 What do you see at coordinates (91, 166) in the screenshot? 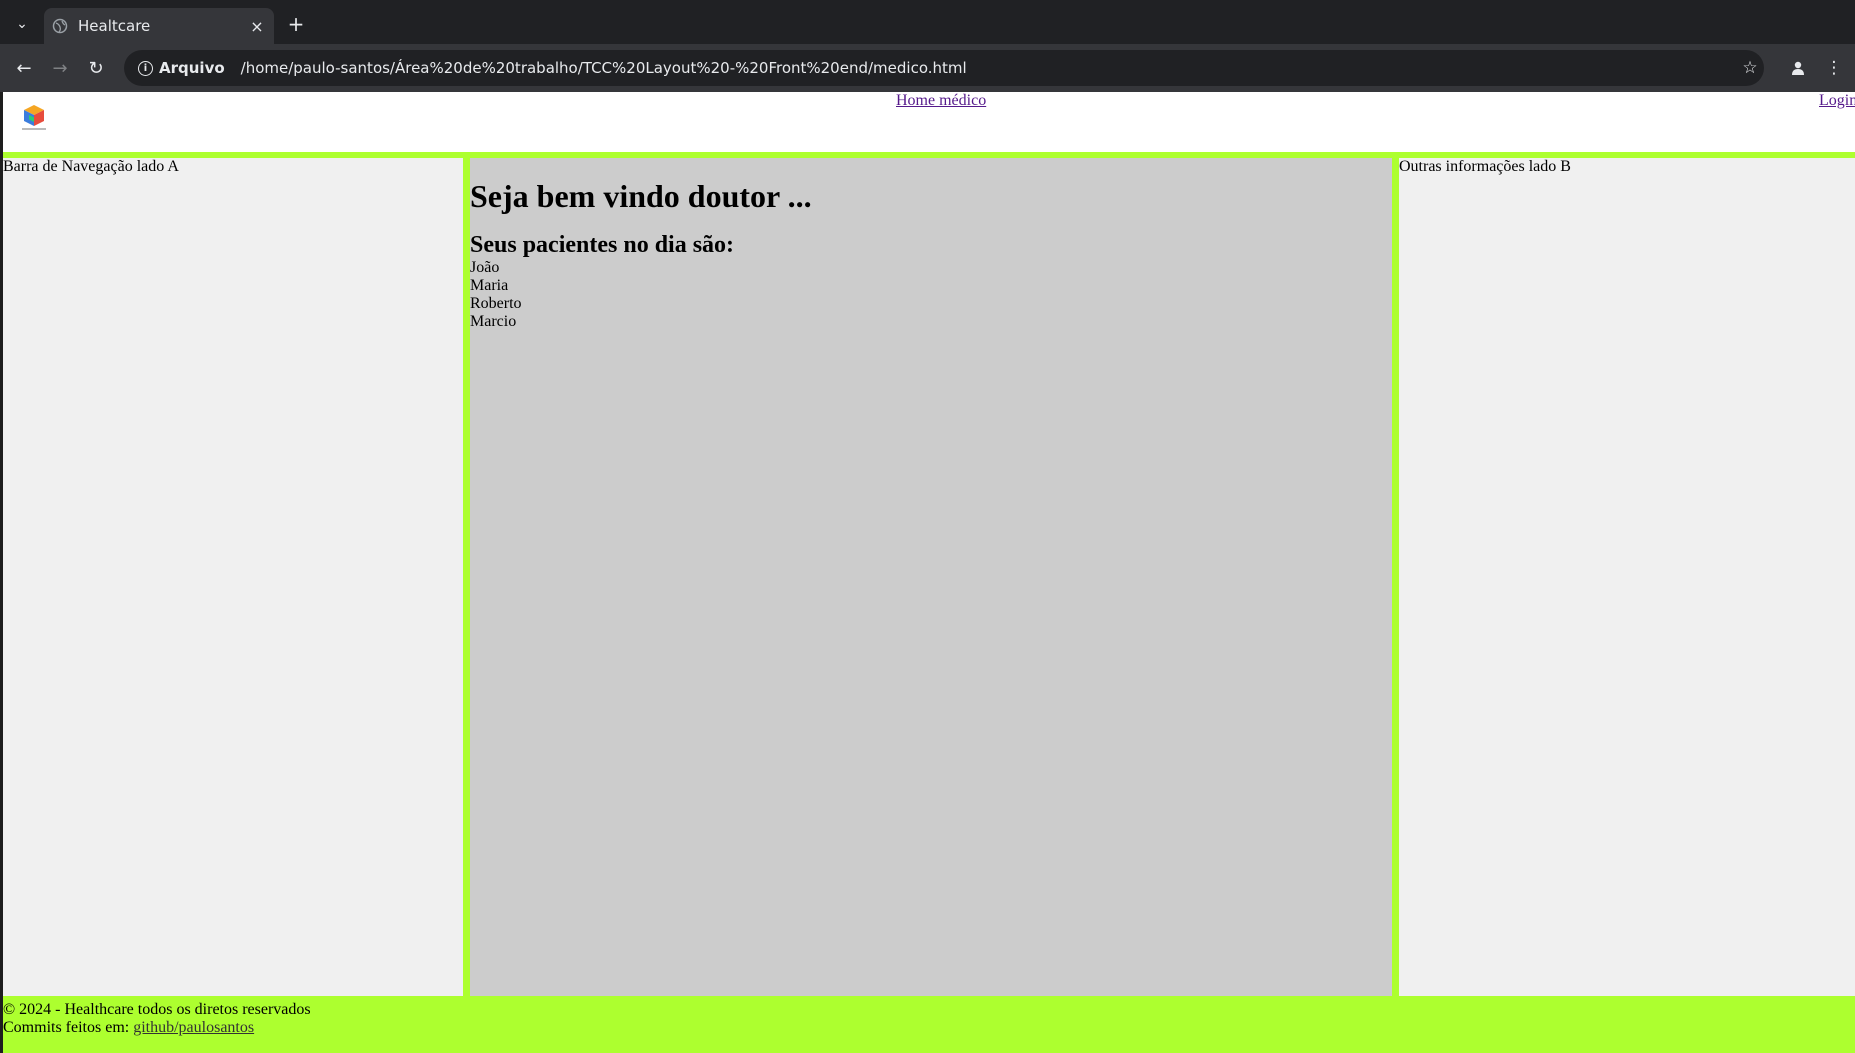
I see `sidebar-a-label: Barra de Navegação lado A` at bounding box center [91, 166].